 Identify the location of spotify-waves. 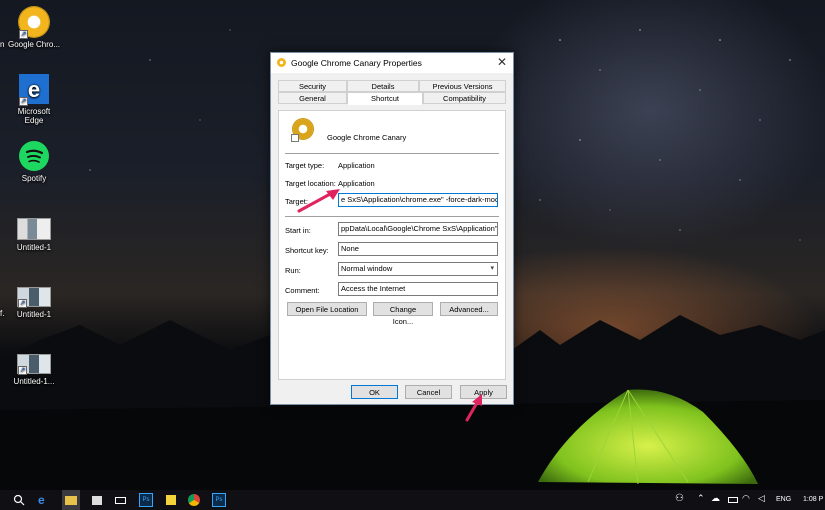
(34, 156).